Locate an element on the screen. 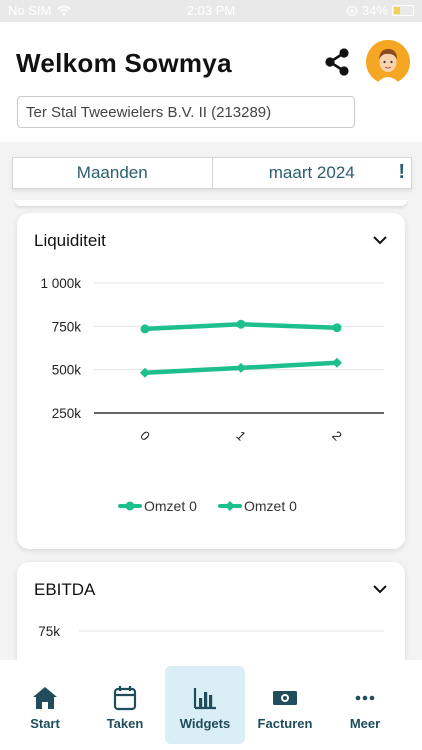  calendar-icon is located at coordinates (125, 698).